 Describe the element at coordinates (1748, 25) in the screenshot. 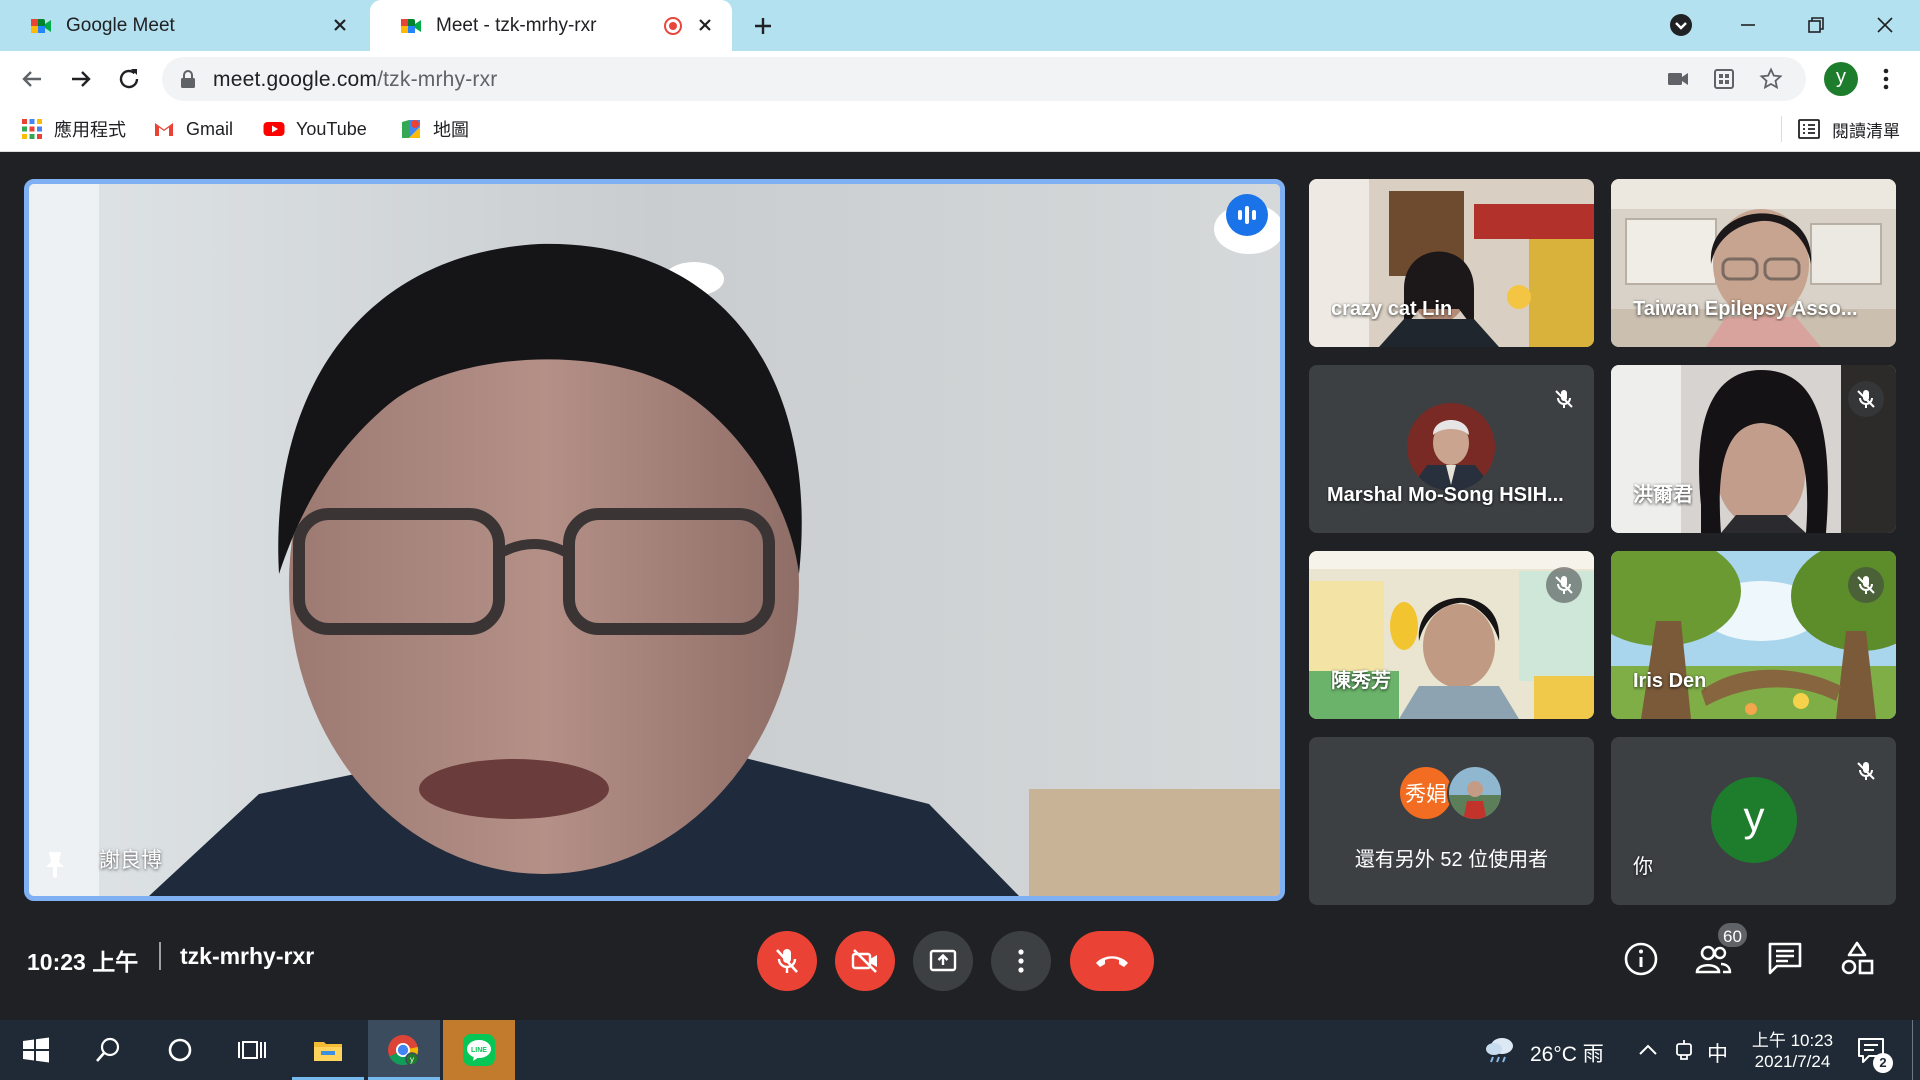

I see `minimize-window-icon` at that location.